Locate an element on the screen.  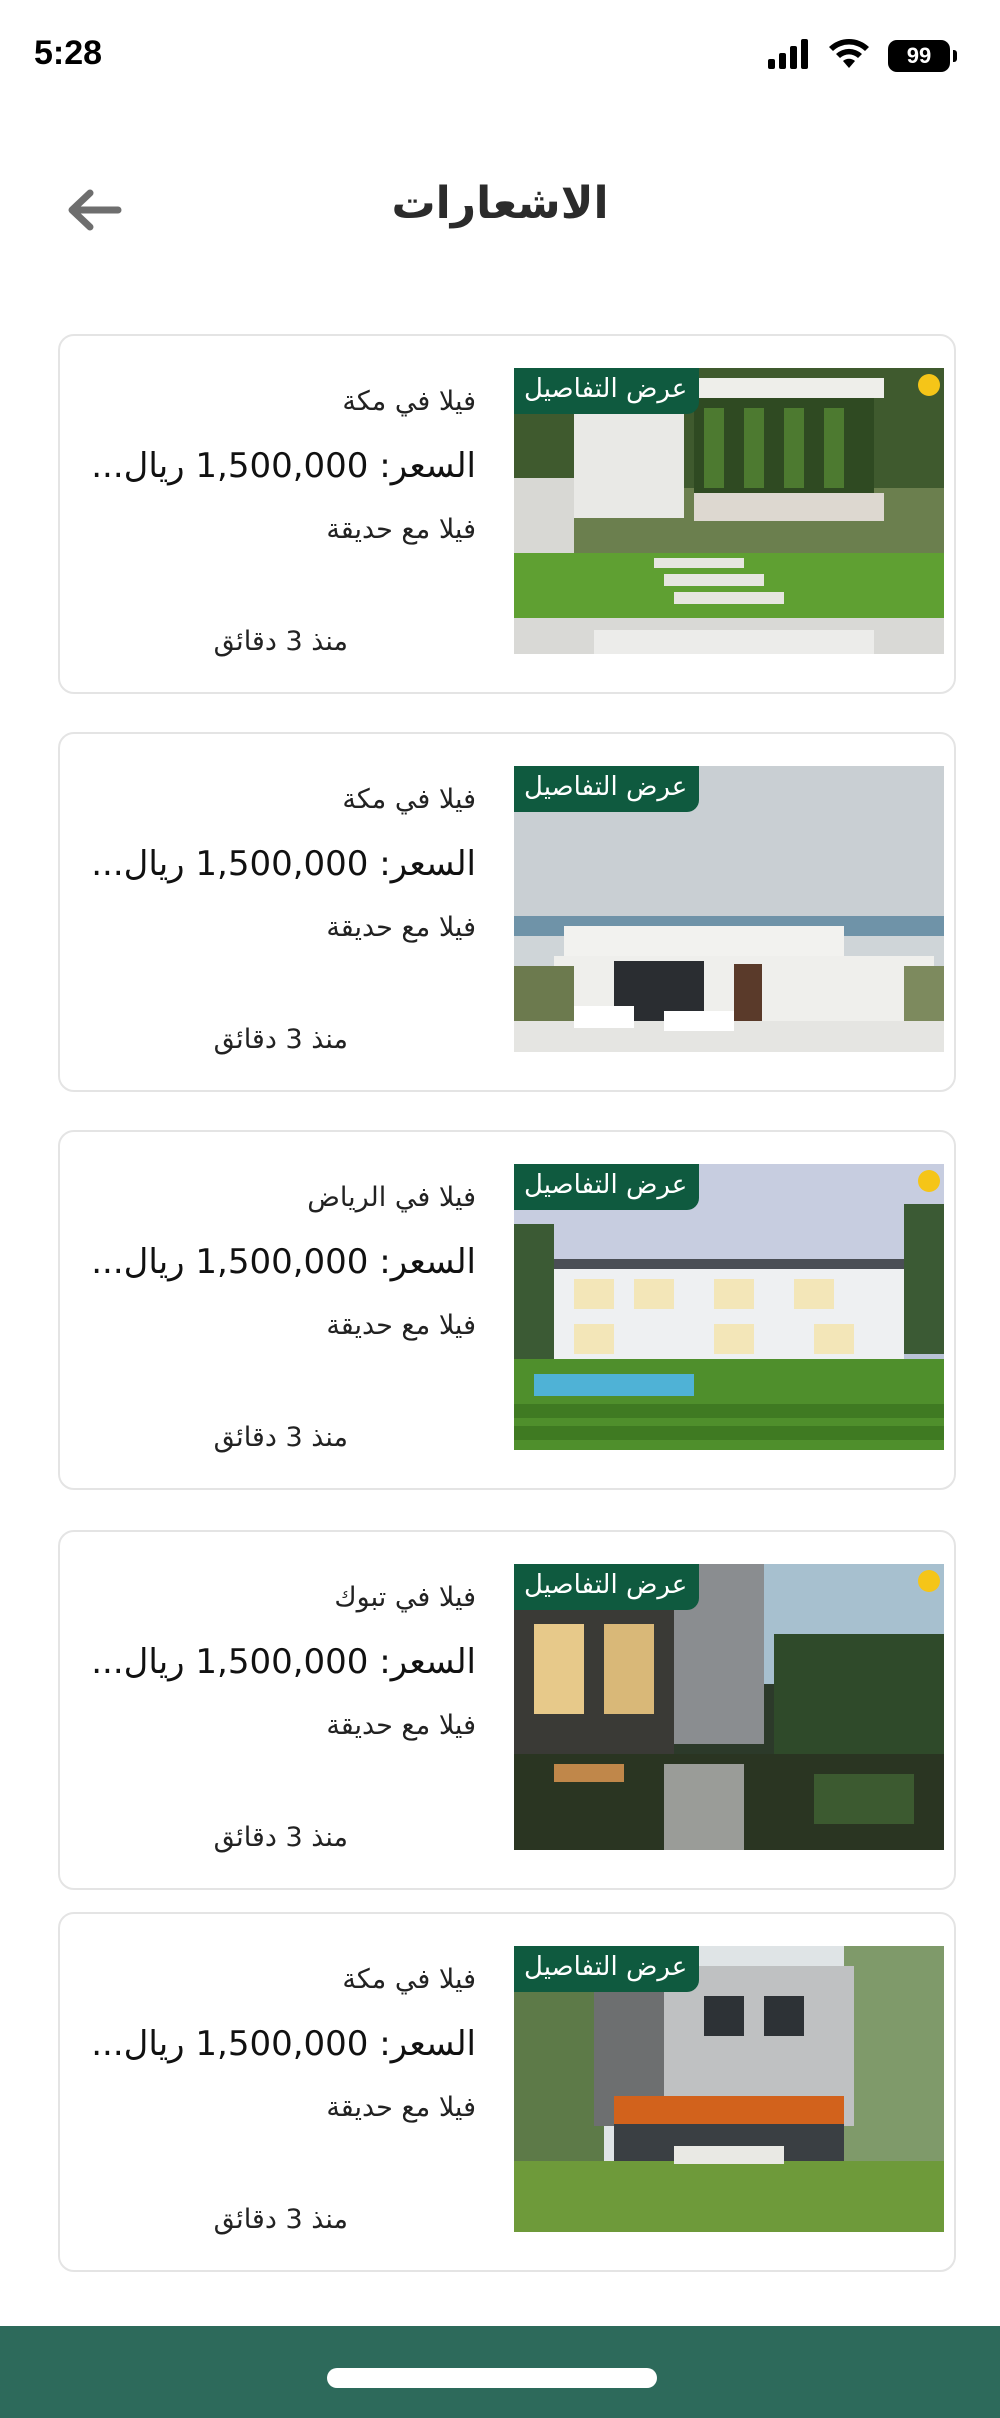
battery-icon: 99 is located at coordinates (922, 56).